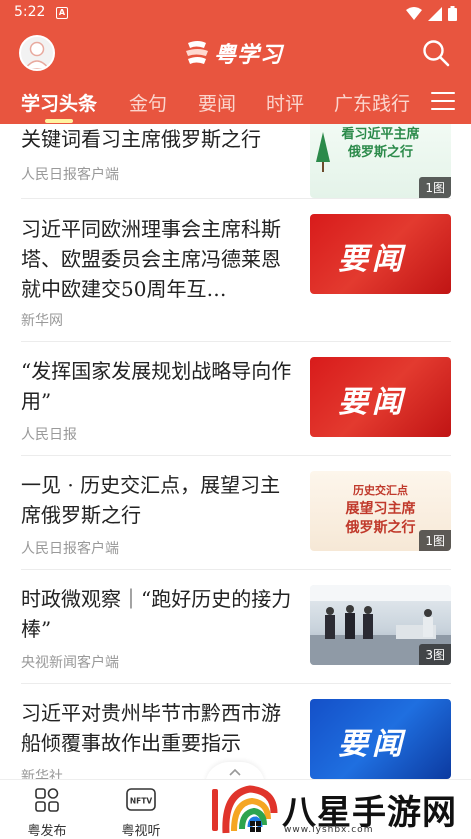  I want to click on article-title: 关键词看习主席俄罗斯之行, so click(141, 139).